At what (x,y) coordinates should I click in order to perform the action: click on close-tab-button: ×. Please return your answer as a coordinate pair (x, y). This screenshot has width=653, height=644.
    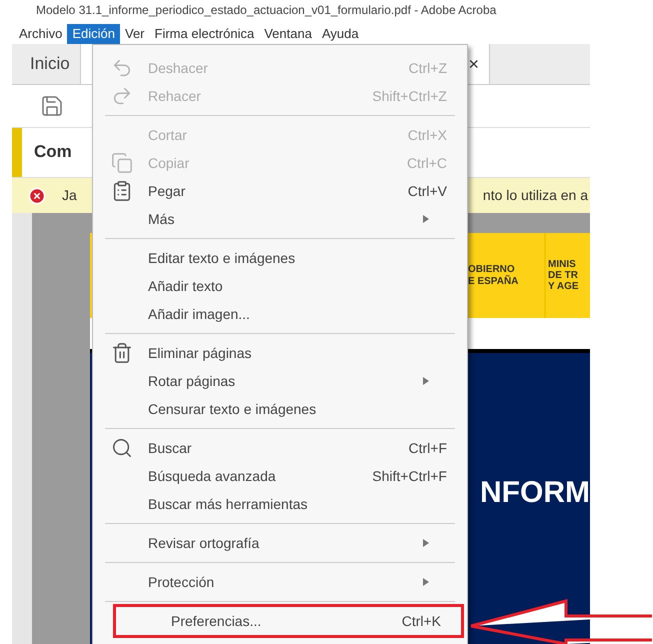
    Looking at the image, I should click on (473, 64).